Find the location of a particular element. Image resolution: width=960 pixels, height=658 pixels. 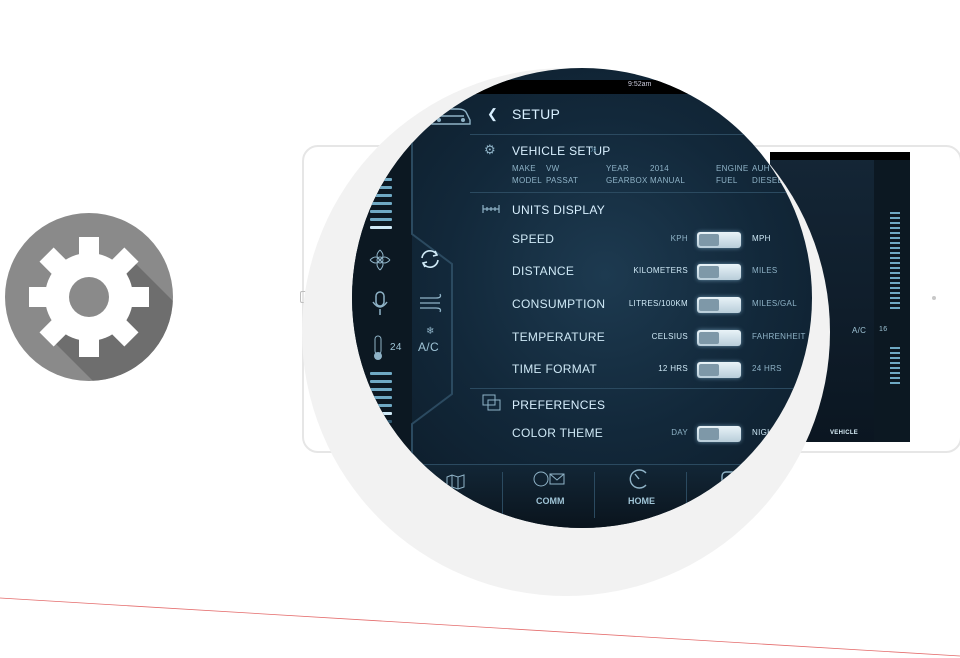

small-ac-label: A/C is located at coordinates (859, 330).